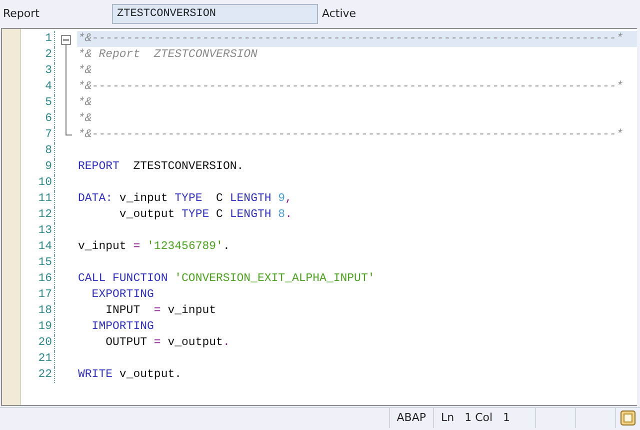  Describe the element at coordinates (410, 418) in the screenshot. I see `language-label: ABAP` at that location.